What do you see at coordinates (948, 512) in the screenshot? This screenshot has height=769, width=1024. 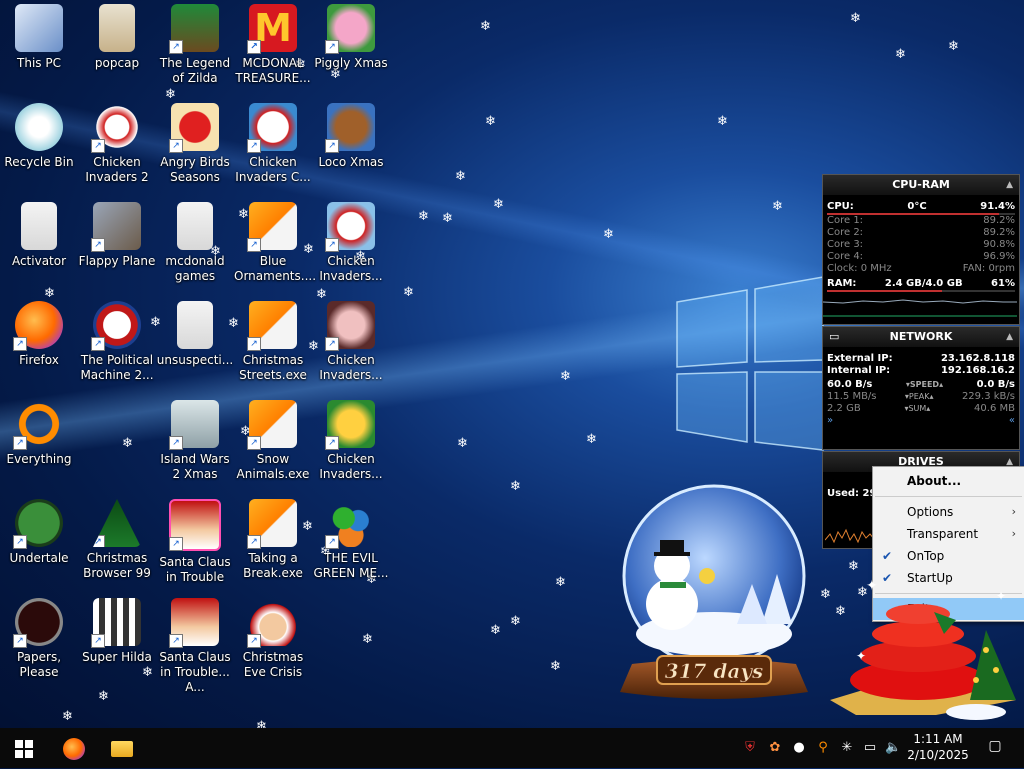 I see `menu-item-options: Options ›` at bounding box center [948, 512].